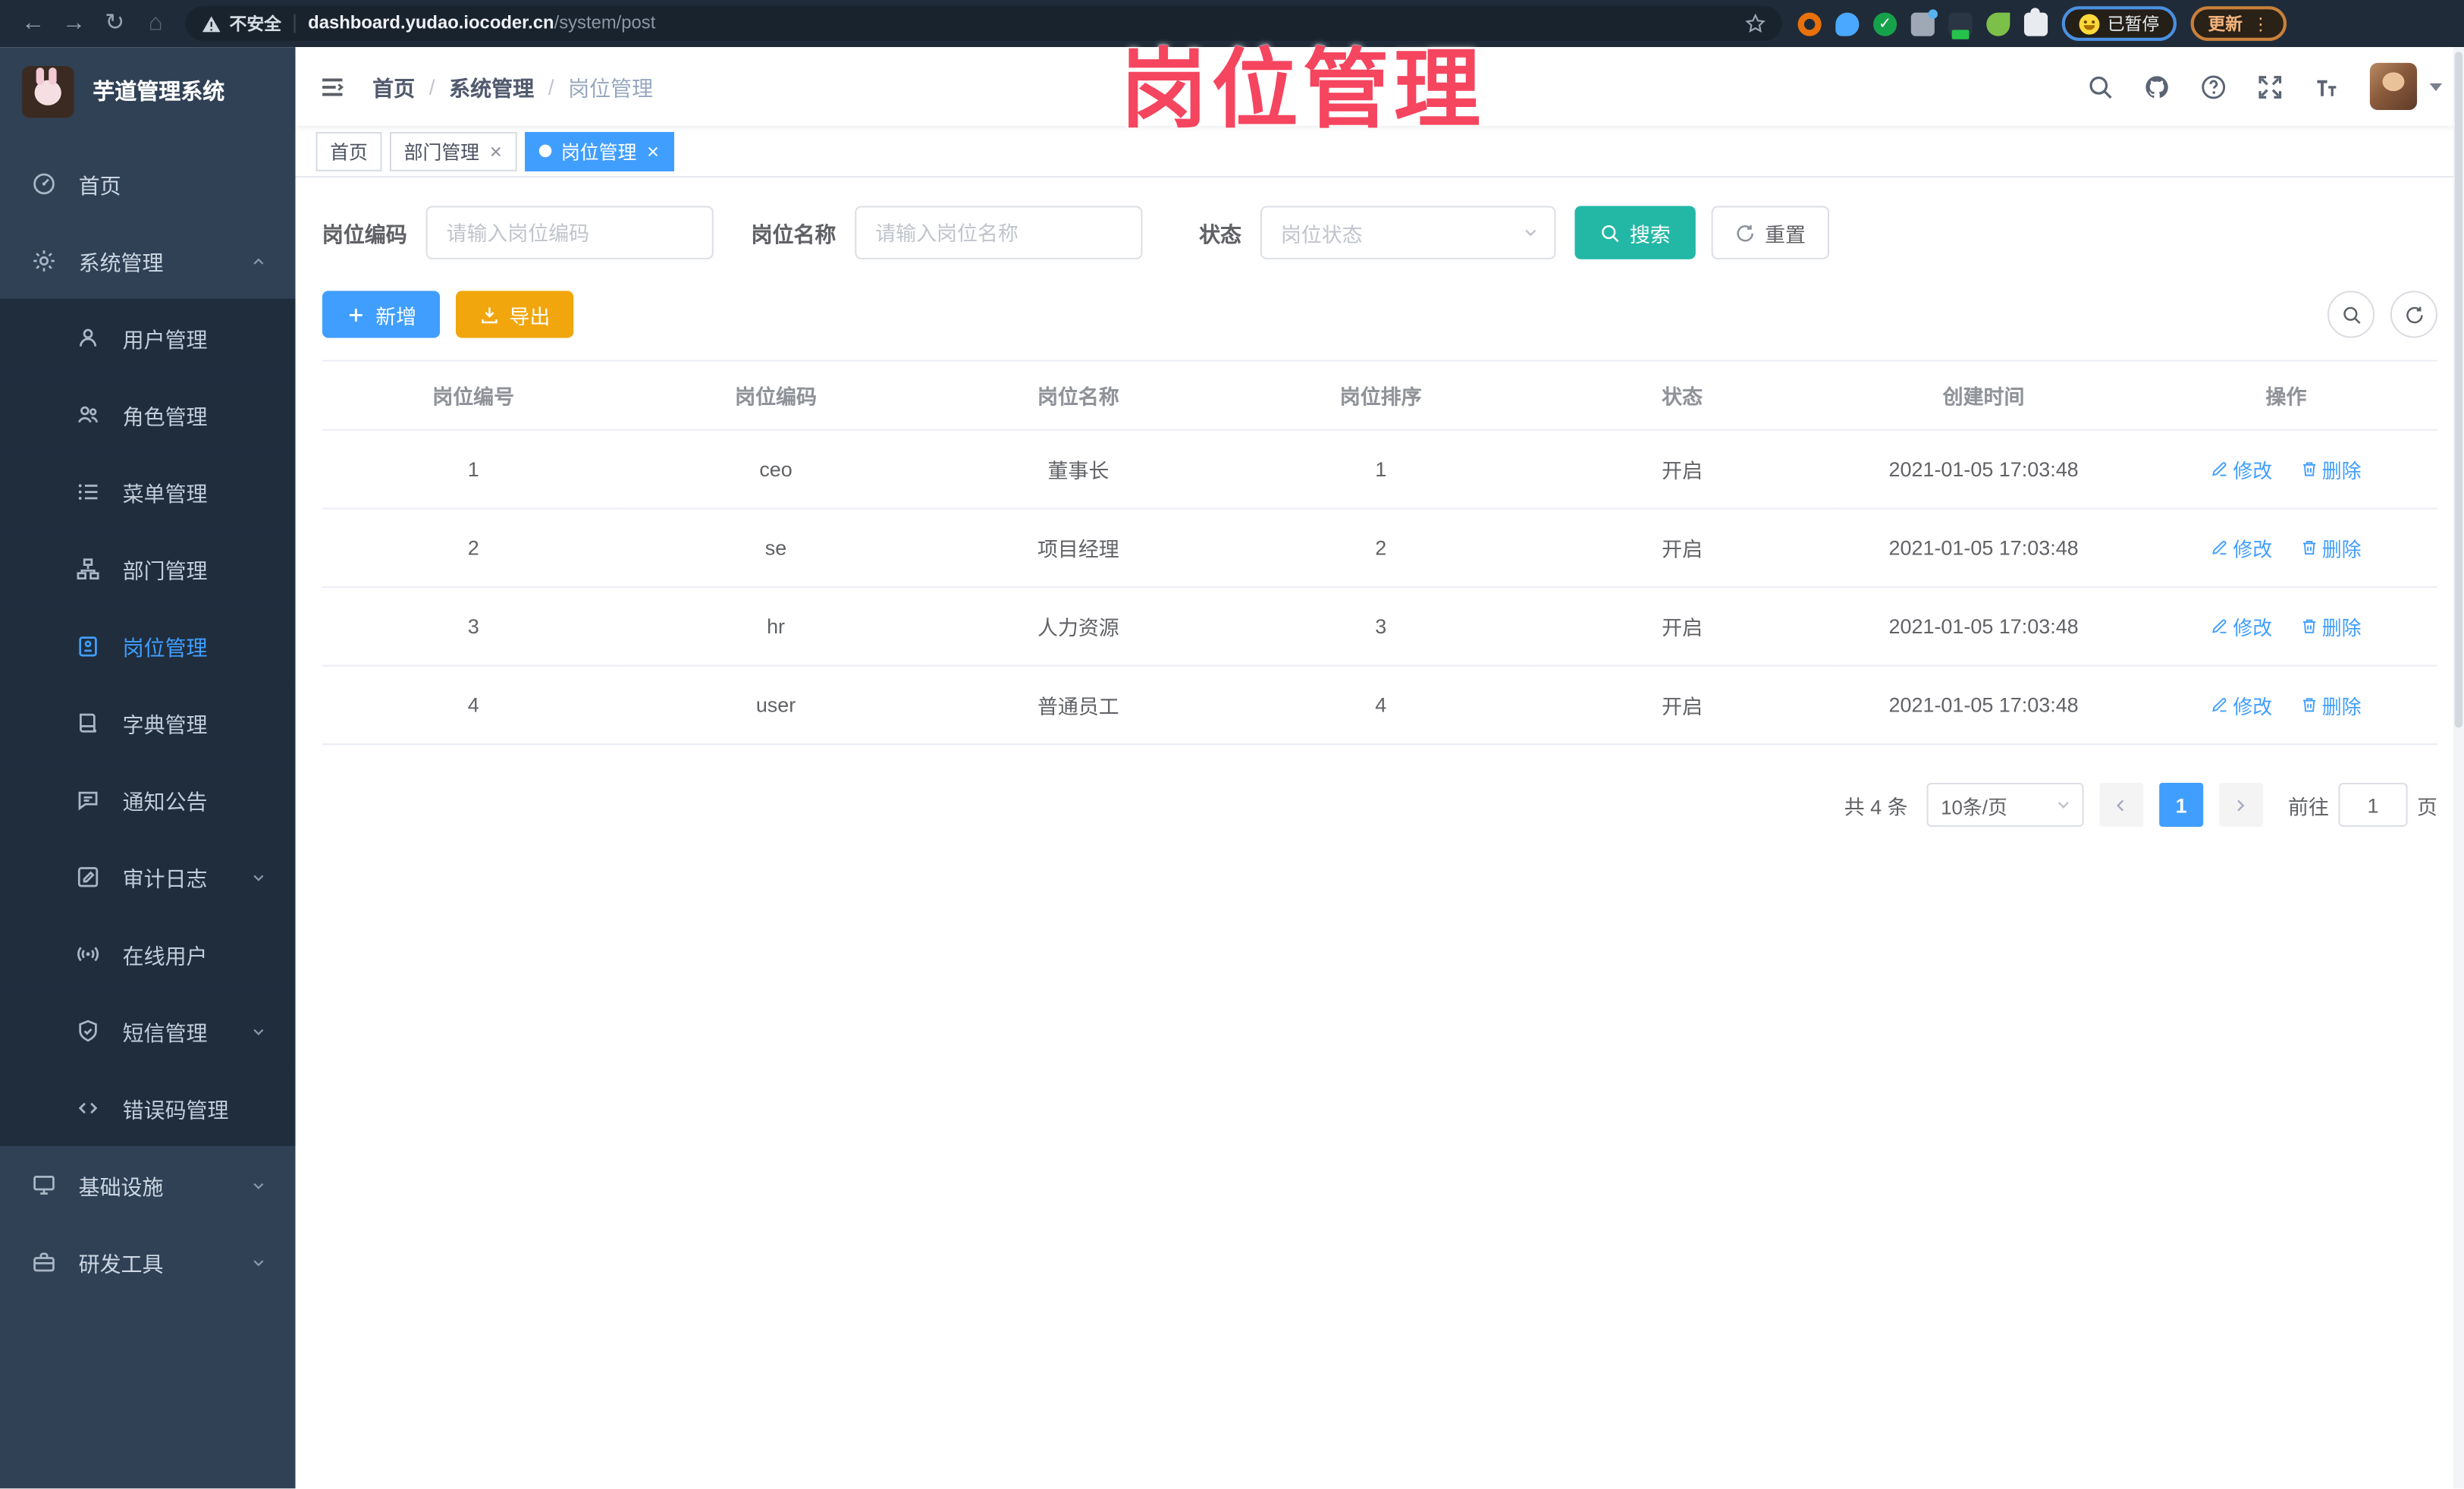 Image resolution: width=2464 pixels, height=1489 pixels. Describe the element at coordinates (570, 233) in the screenshot. I see `post-code-input` at that location.